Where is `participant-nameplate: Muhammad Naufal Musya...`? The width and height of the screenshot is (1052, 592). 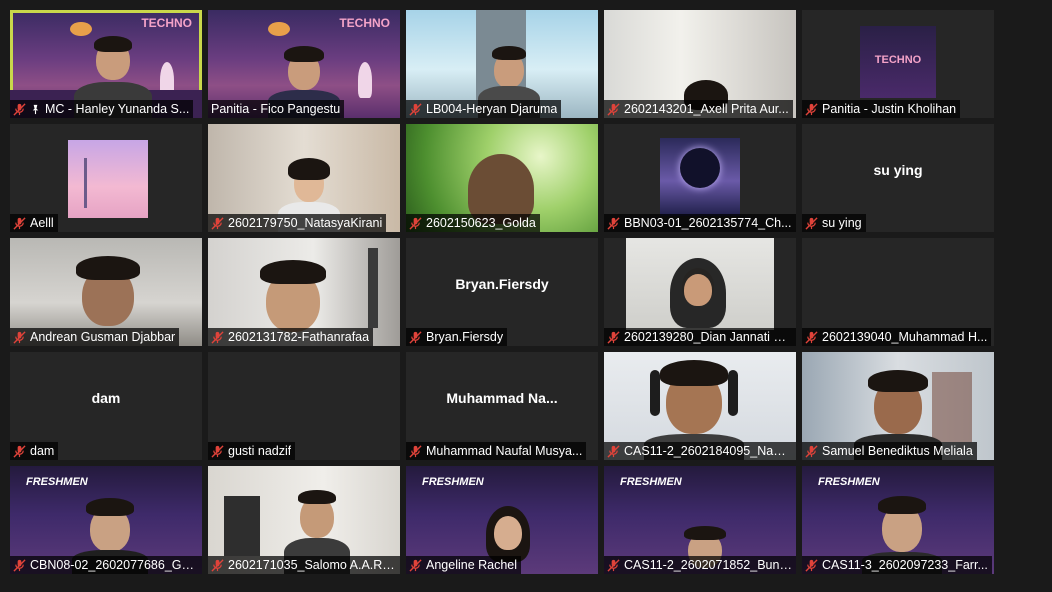
participant-nameplate: Muhammad Naufal Musya... is located at coordinates (496, 451).